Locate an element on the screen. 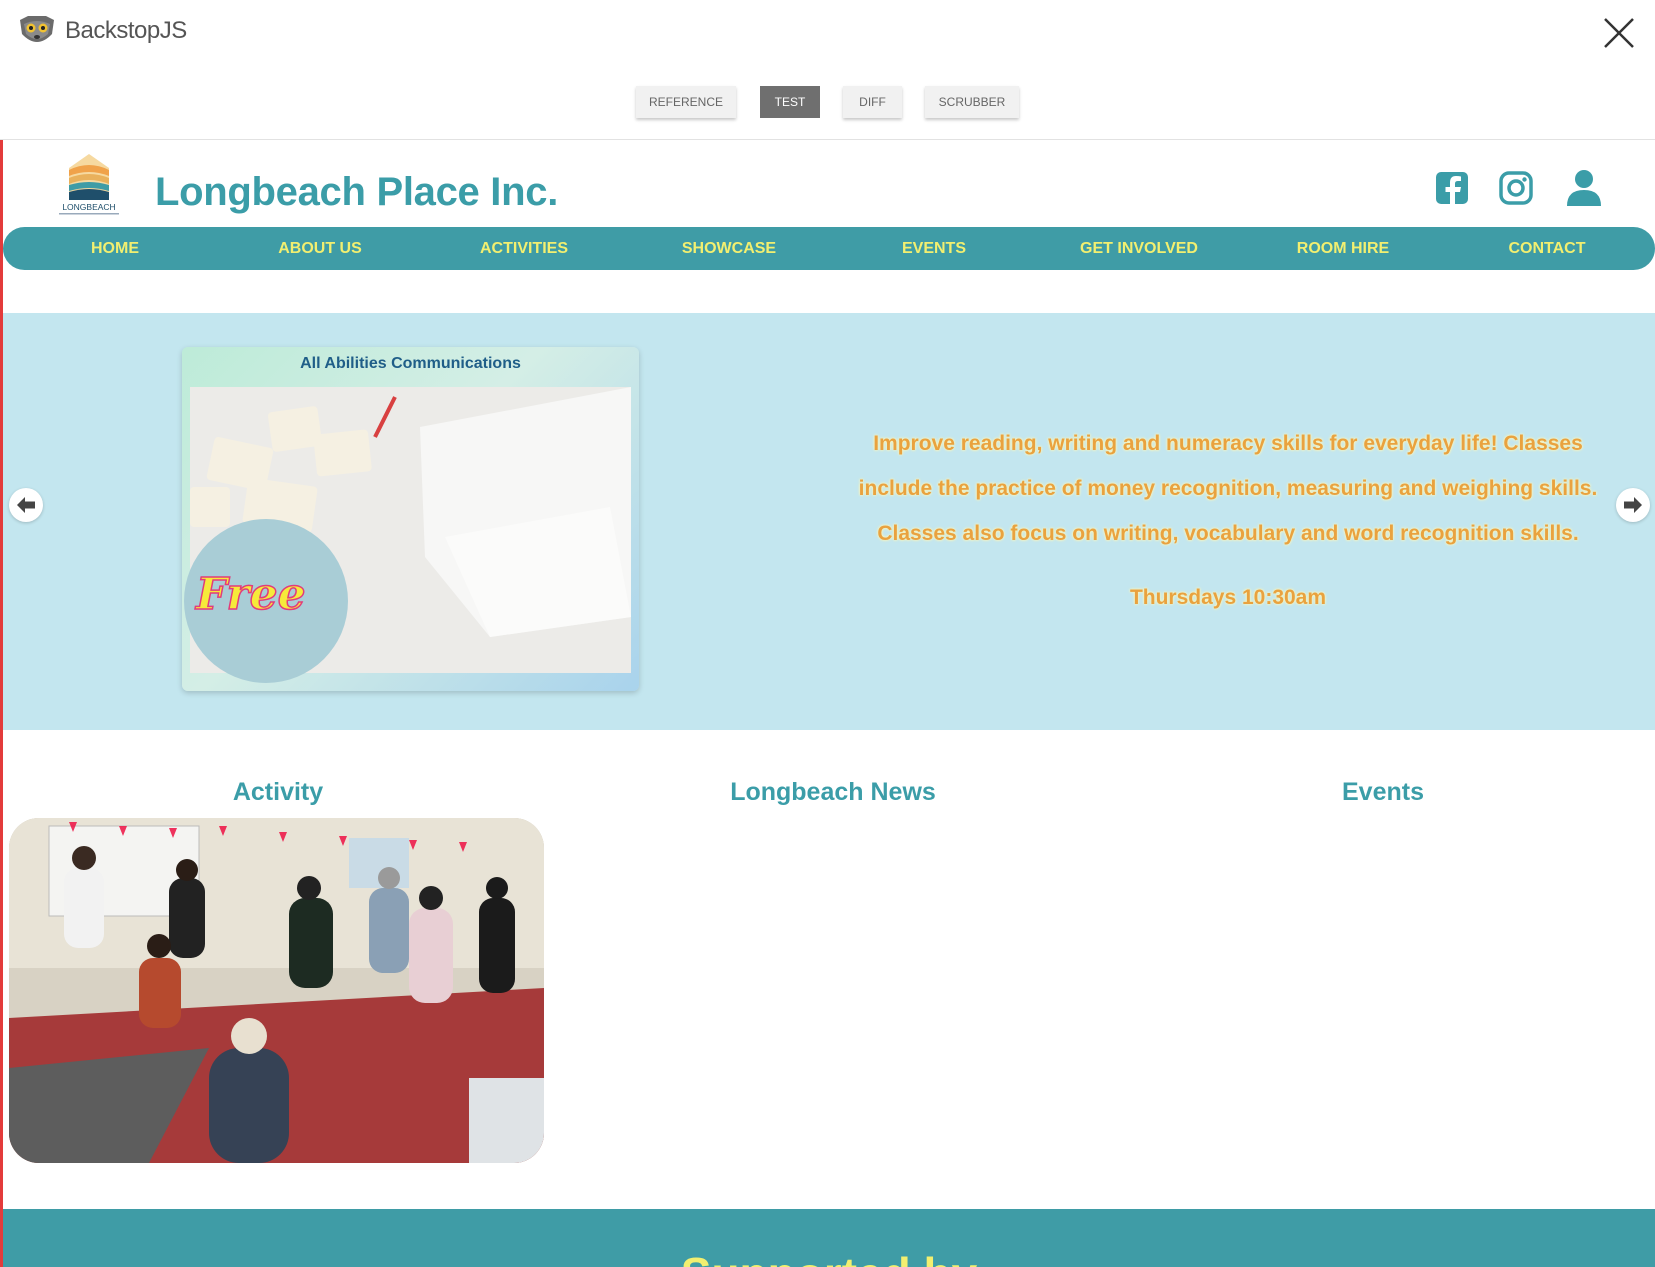 This screenshot has width=1655, height=1267. activity-heading: Activity is located at coordinates (278, 792).